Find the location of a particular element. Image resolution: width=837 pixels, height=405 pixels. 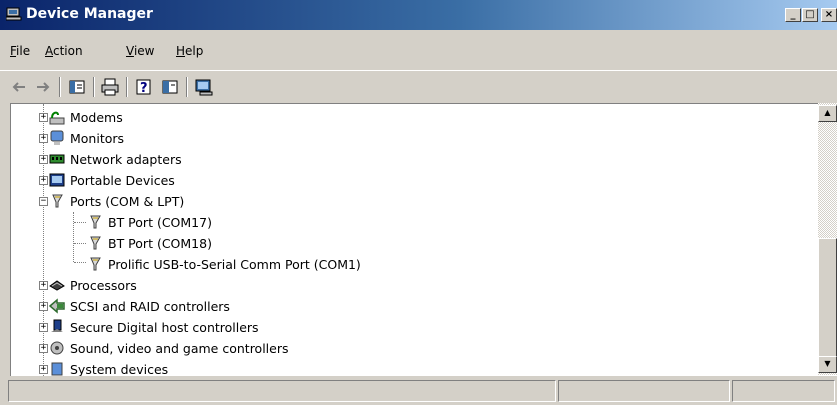

minimize-button: _ is located at coordinates (793, 15).